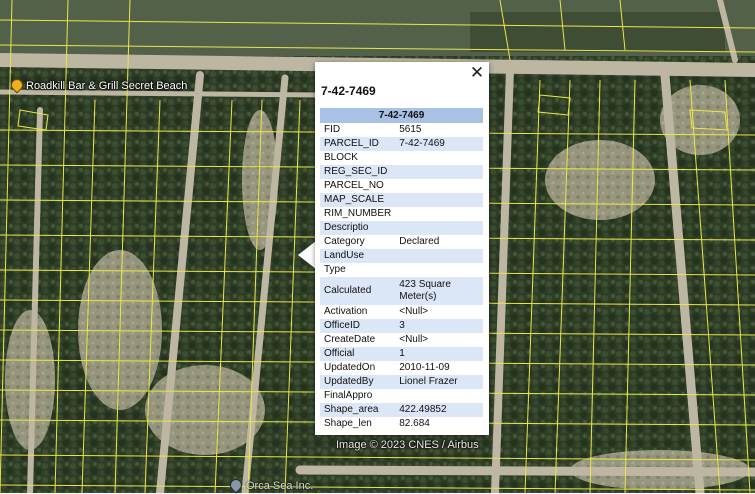 The width and height of the screenshot is (755, 494). What do you see at coordinates (439, 242) in the screenshot?
I see `attribute-value: Declared` at bounding box center [439, 242].